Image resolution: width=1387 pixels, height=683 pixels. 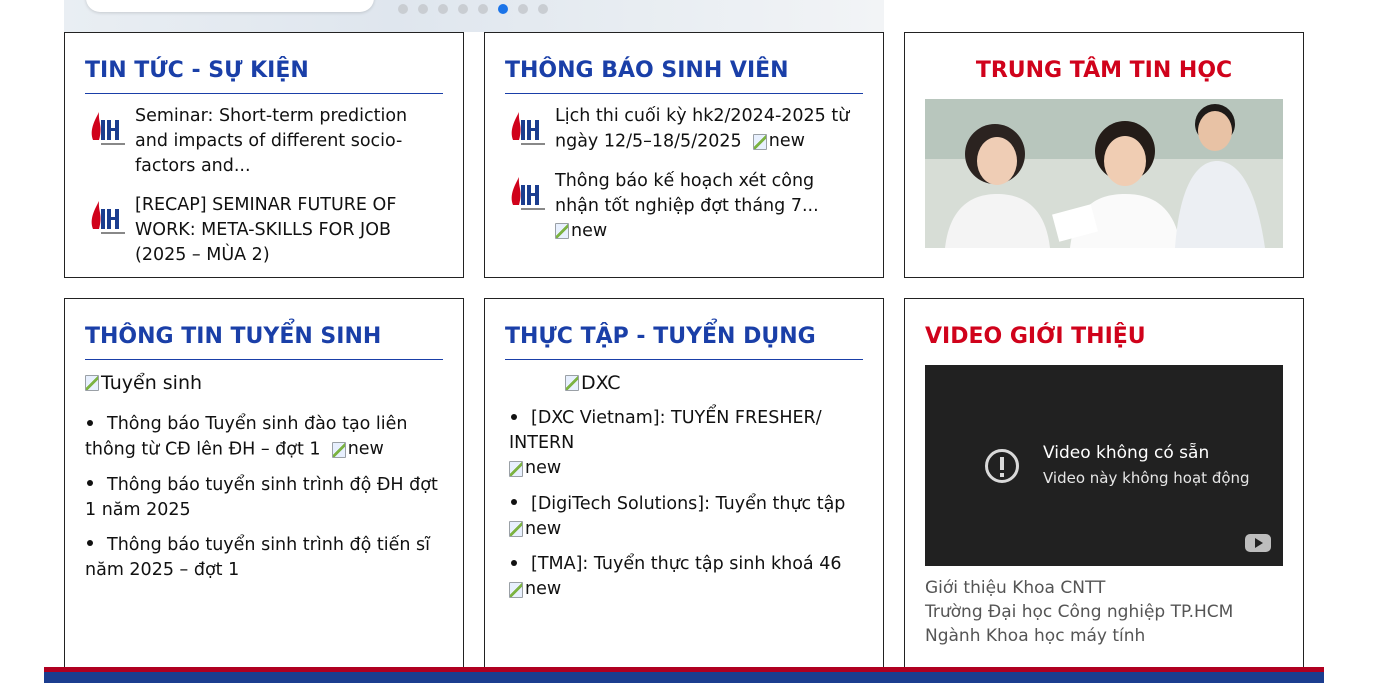 I want to click on list-item-text: [TMA]: Tuyển thực tập sinh khoá 46, so click(x=686, y=564).